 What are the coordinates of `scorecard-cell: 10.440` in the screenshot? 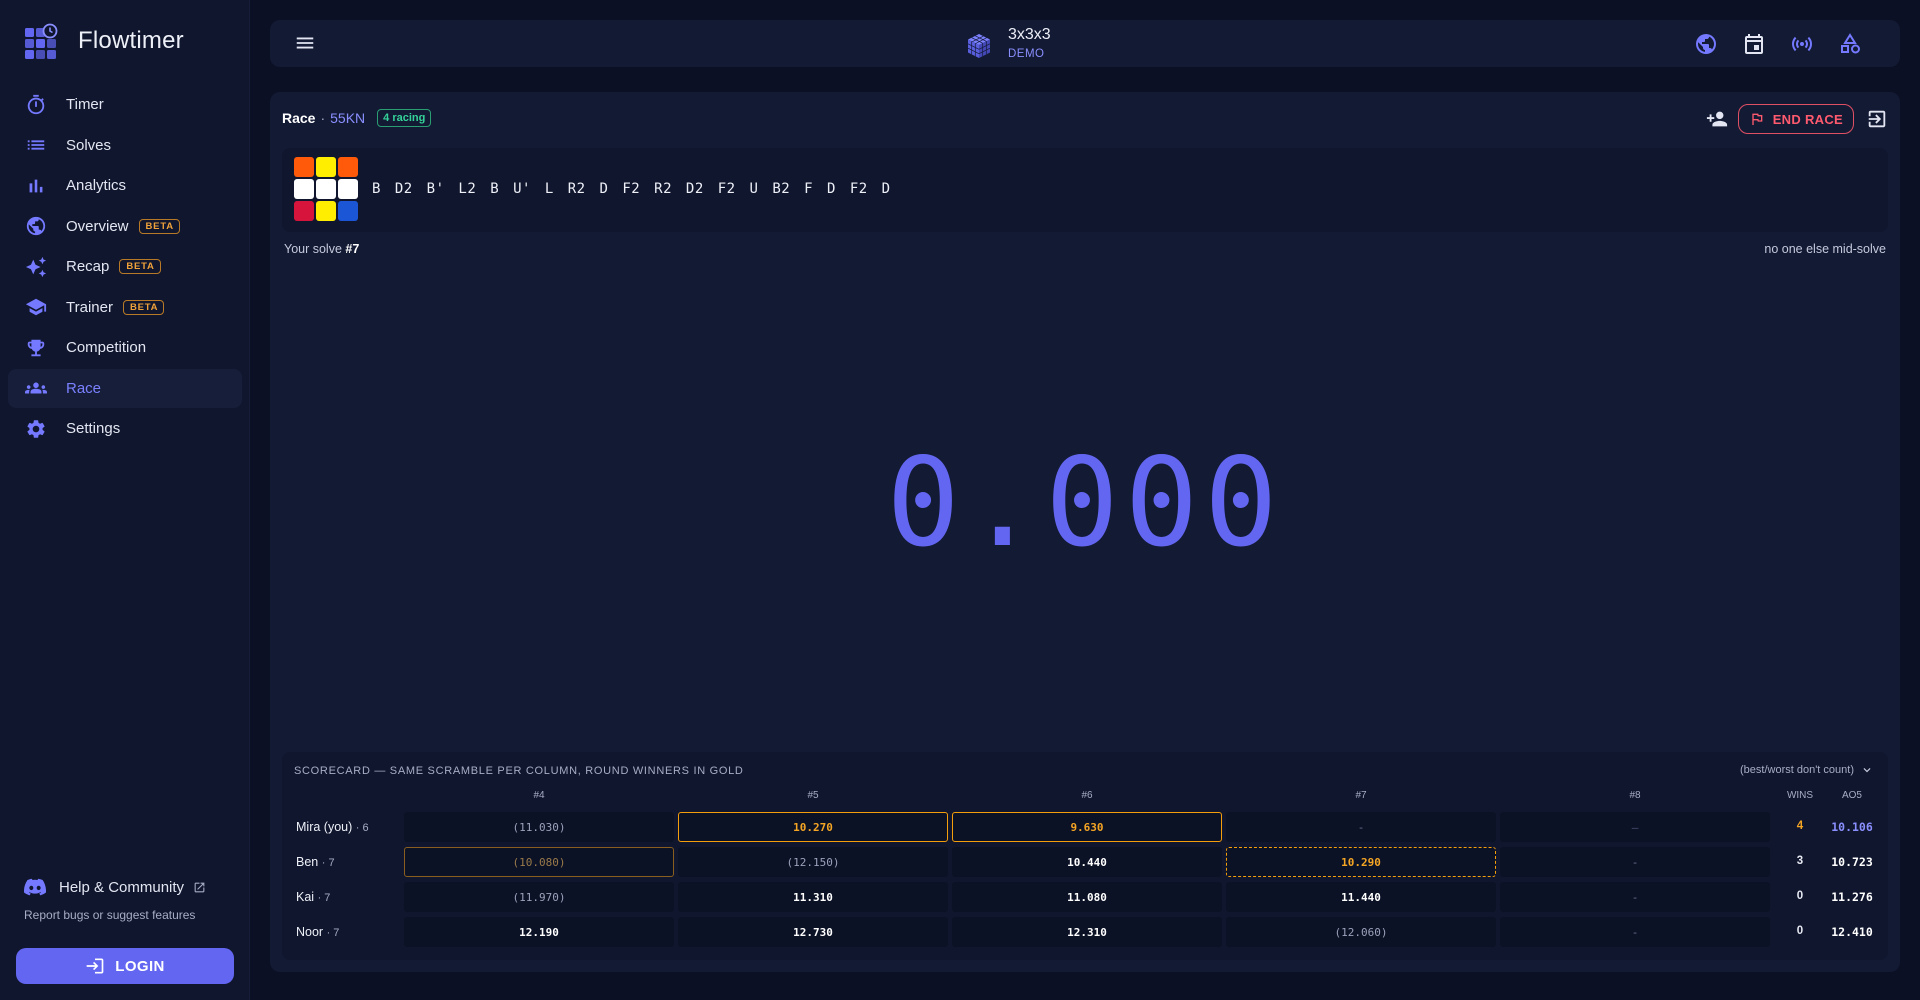 It's located at (1087, 862).